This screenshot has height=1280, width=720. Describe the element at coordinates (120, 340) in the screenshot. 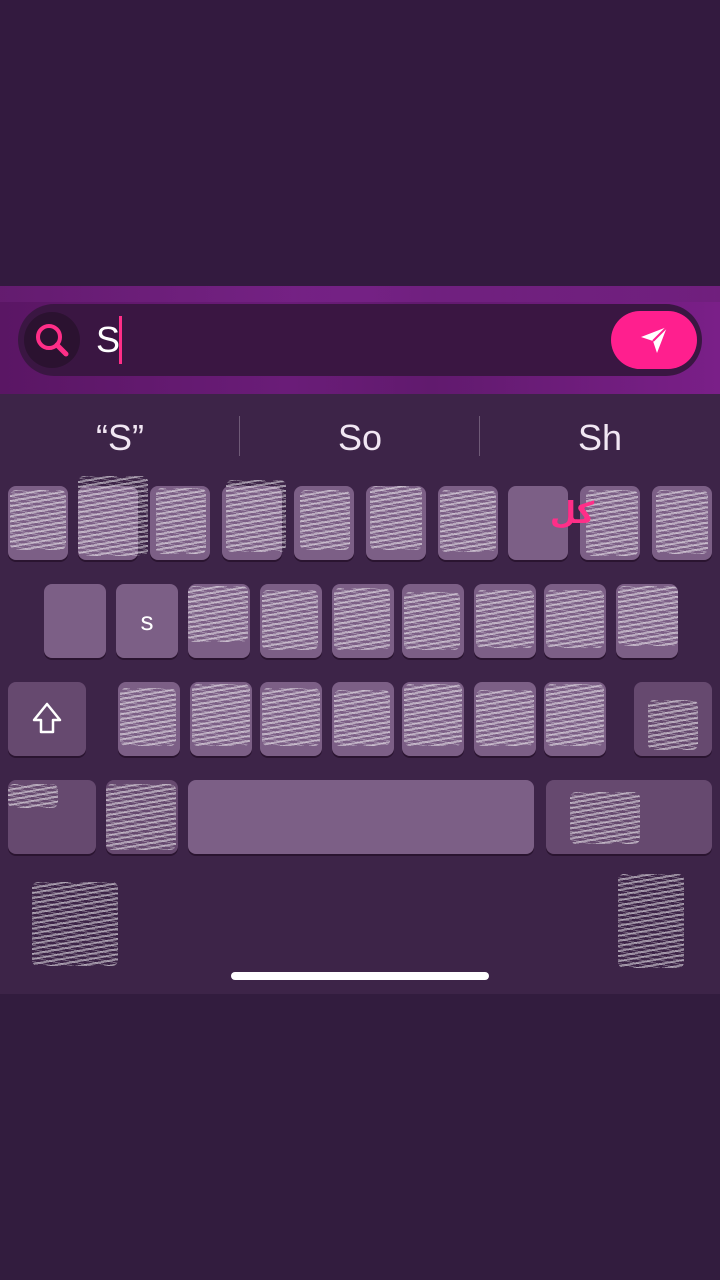

I see `text-caret` at that location.